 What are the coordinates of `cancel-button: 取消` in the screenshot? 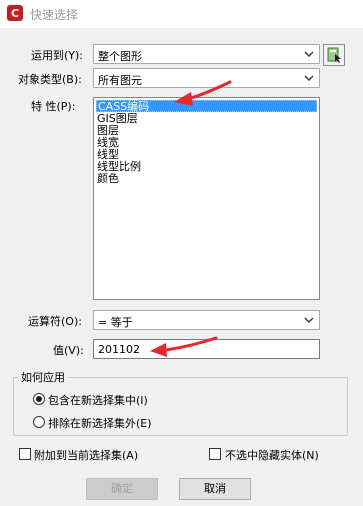 It's located at (215, 489).